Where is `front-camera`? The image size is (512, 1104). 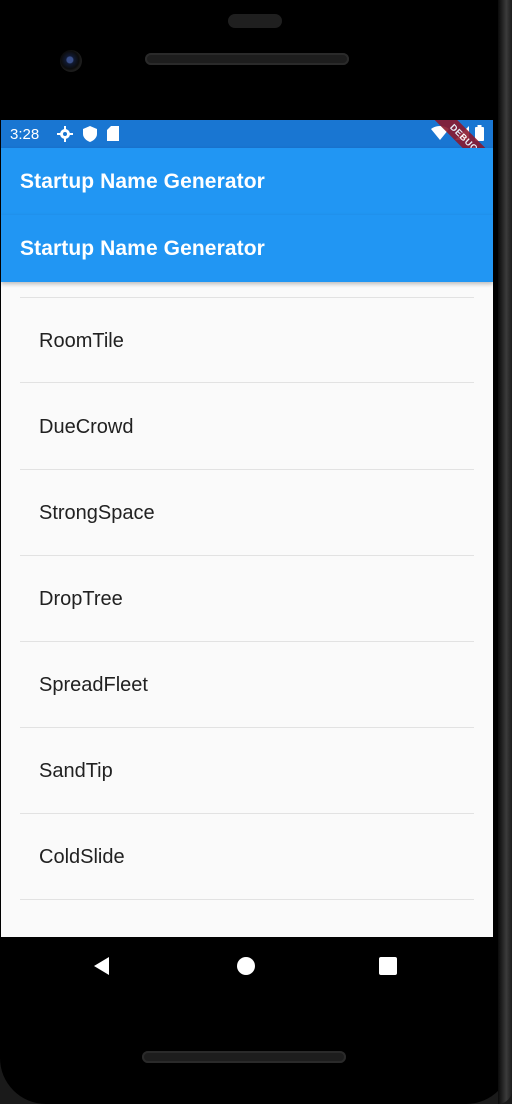
front-camera is located at coordinates (71, 61).